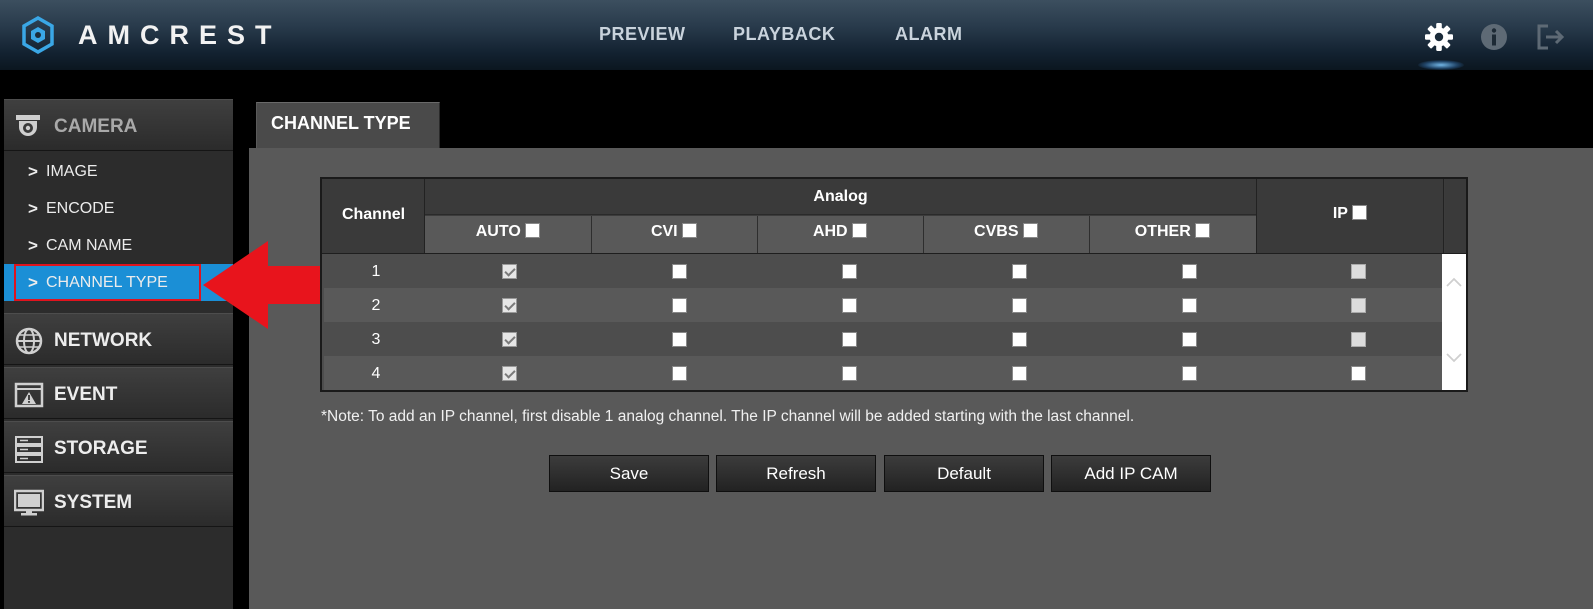  I want to click on column-label: AHD, so click(830, 231).